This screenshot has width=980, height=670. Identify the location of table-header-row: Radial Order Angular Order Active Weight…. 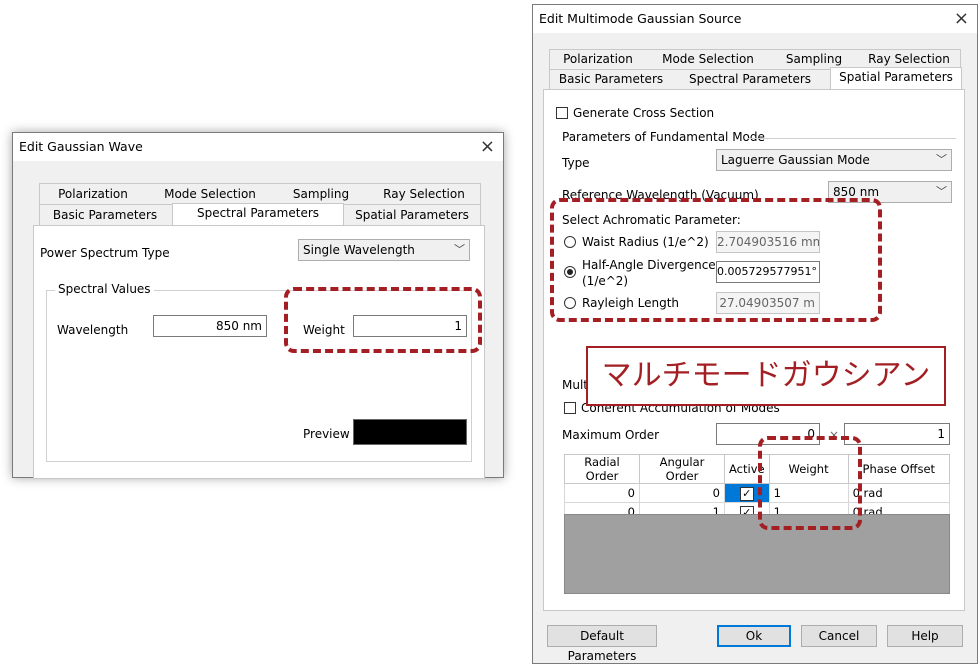
(757, 469).